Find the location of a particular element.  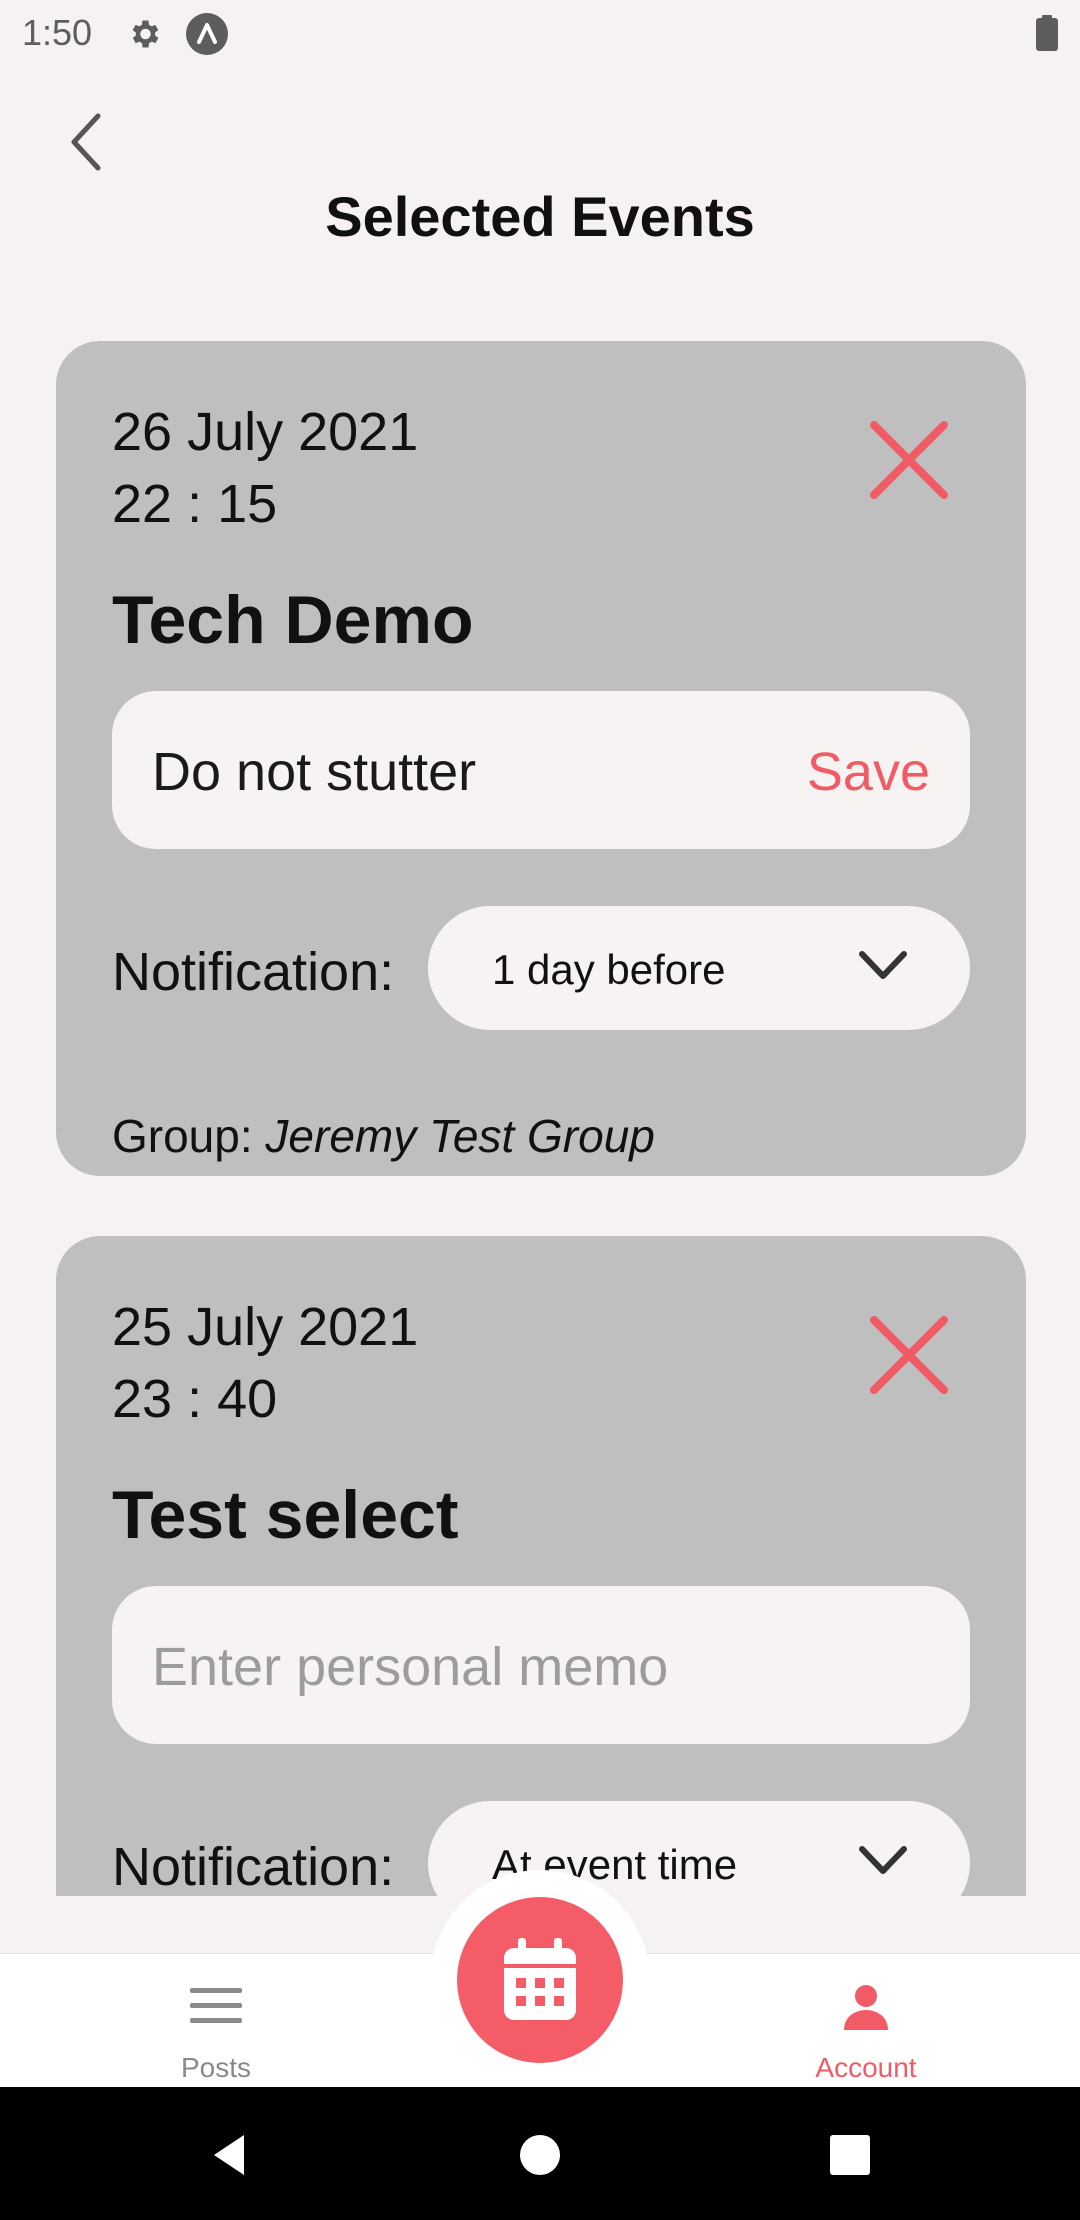

nav-item-account: Account is located at coordinates (866, 2021).